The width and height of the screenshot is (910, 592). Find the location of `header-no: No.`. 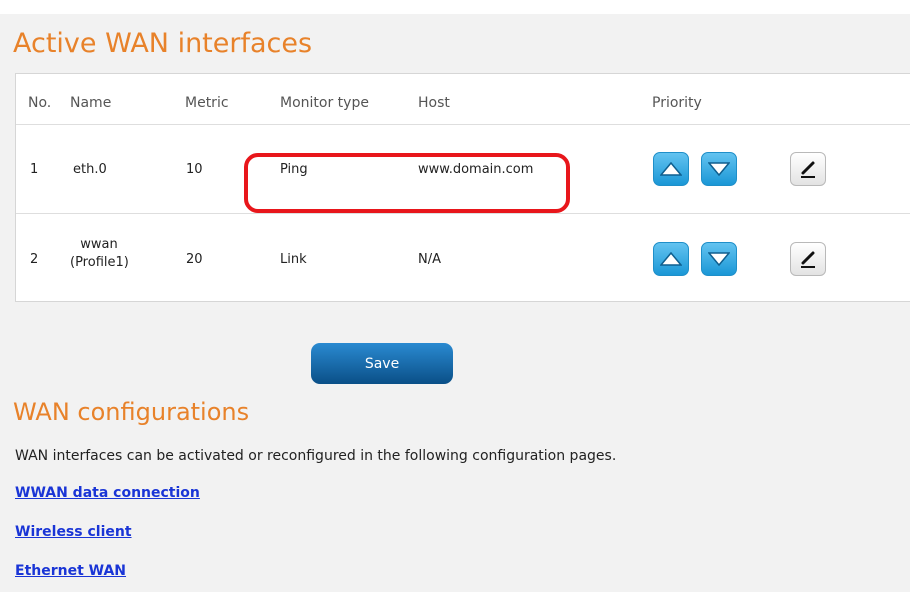

header-no: No. is located at coordinates (40, 103).